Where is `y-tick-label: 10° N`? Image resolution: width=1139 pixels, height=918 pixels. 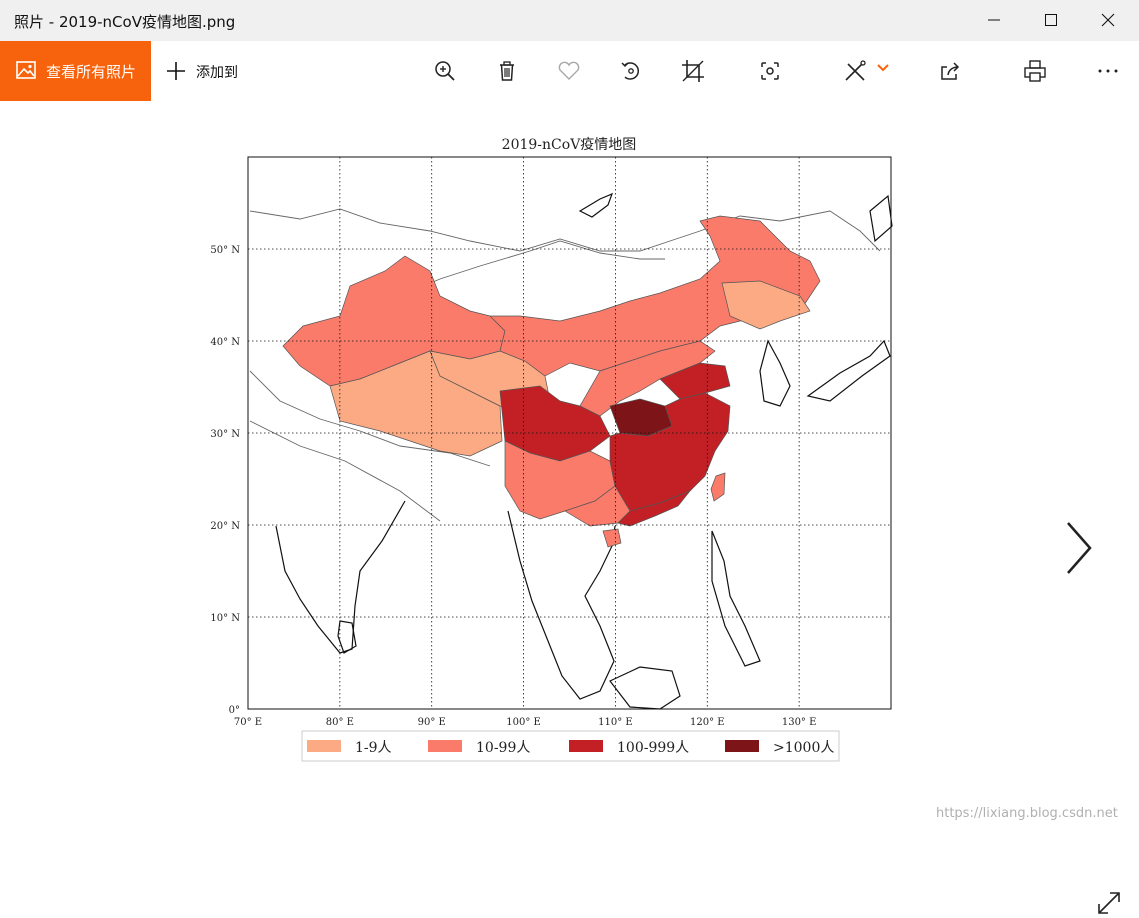
y-tick-label: 10° N is located at coordinates (225, 618).